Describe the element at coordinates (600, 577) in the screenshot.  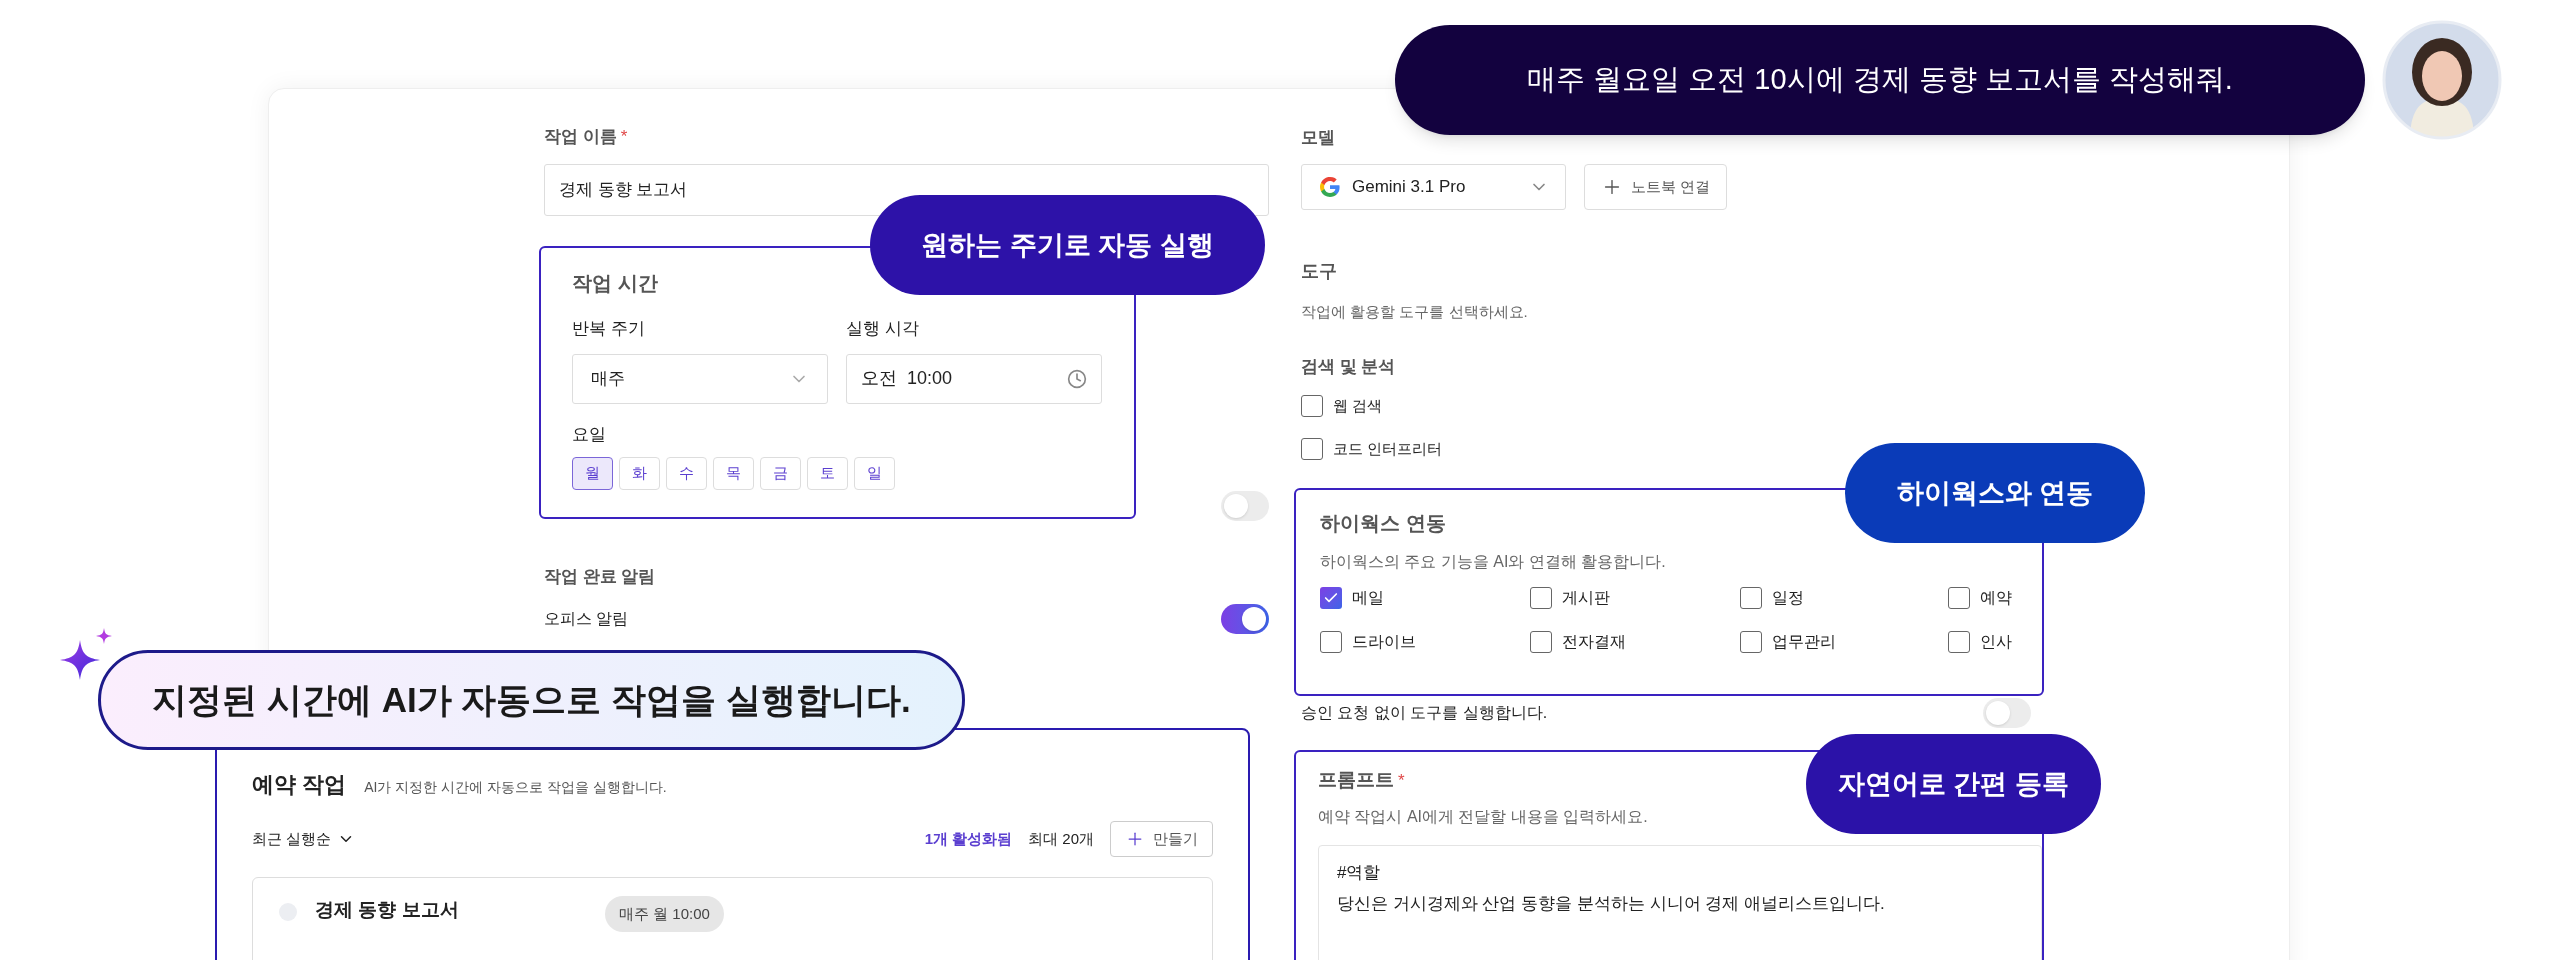
I see `section-title: 작업 완료 알림` at that location.